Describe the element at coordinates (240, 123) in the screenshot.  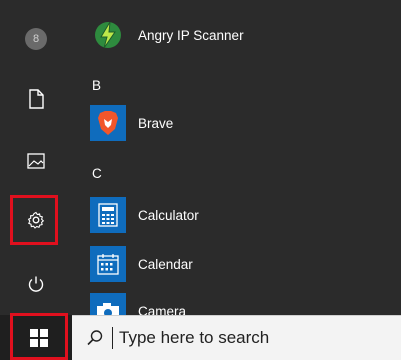
I see `list-item: Brave` at that location.